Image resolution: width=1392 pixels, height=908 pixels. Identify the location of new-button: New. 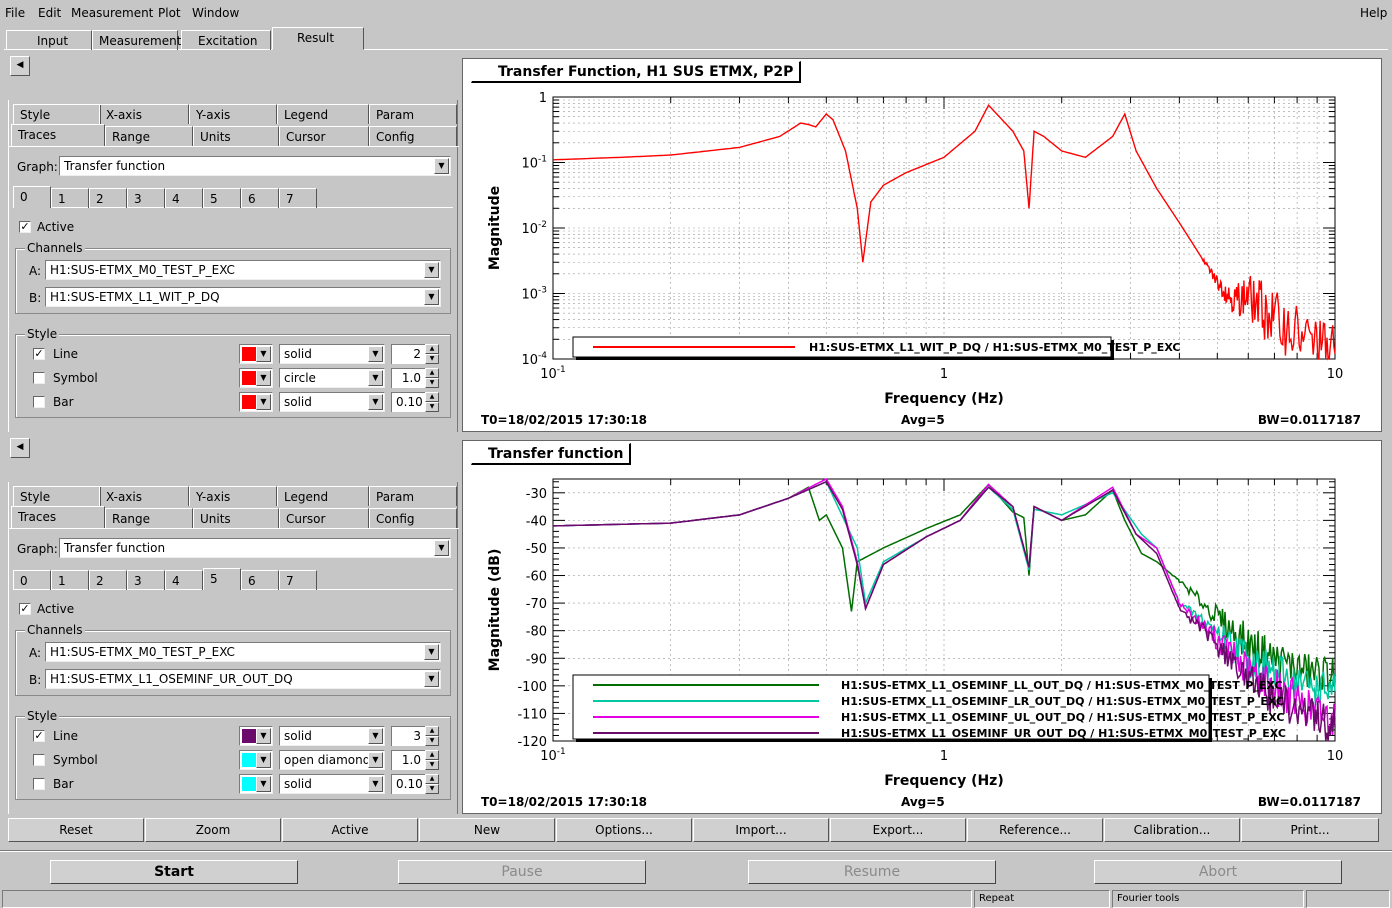
(487, 830).